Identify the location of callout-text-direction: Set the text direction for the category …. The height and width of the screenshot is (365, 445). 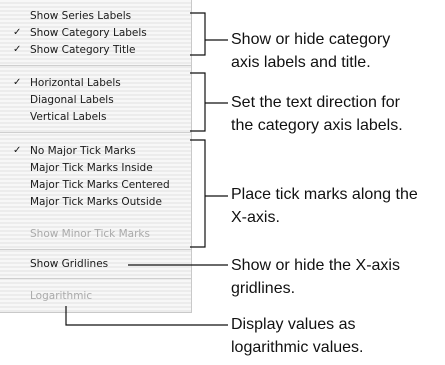
(338, 114).